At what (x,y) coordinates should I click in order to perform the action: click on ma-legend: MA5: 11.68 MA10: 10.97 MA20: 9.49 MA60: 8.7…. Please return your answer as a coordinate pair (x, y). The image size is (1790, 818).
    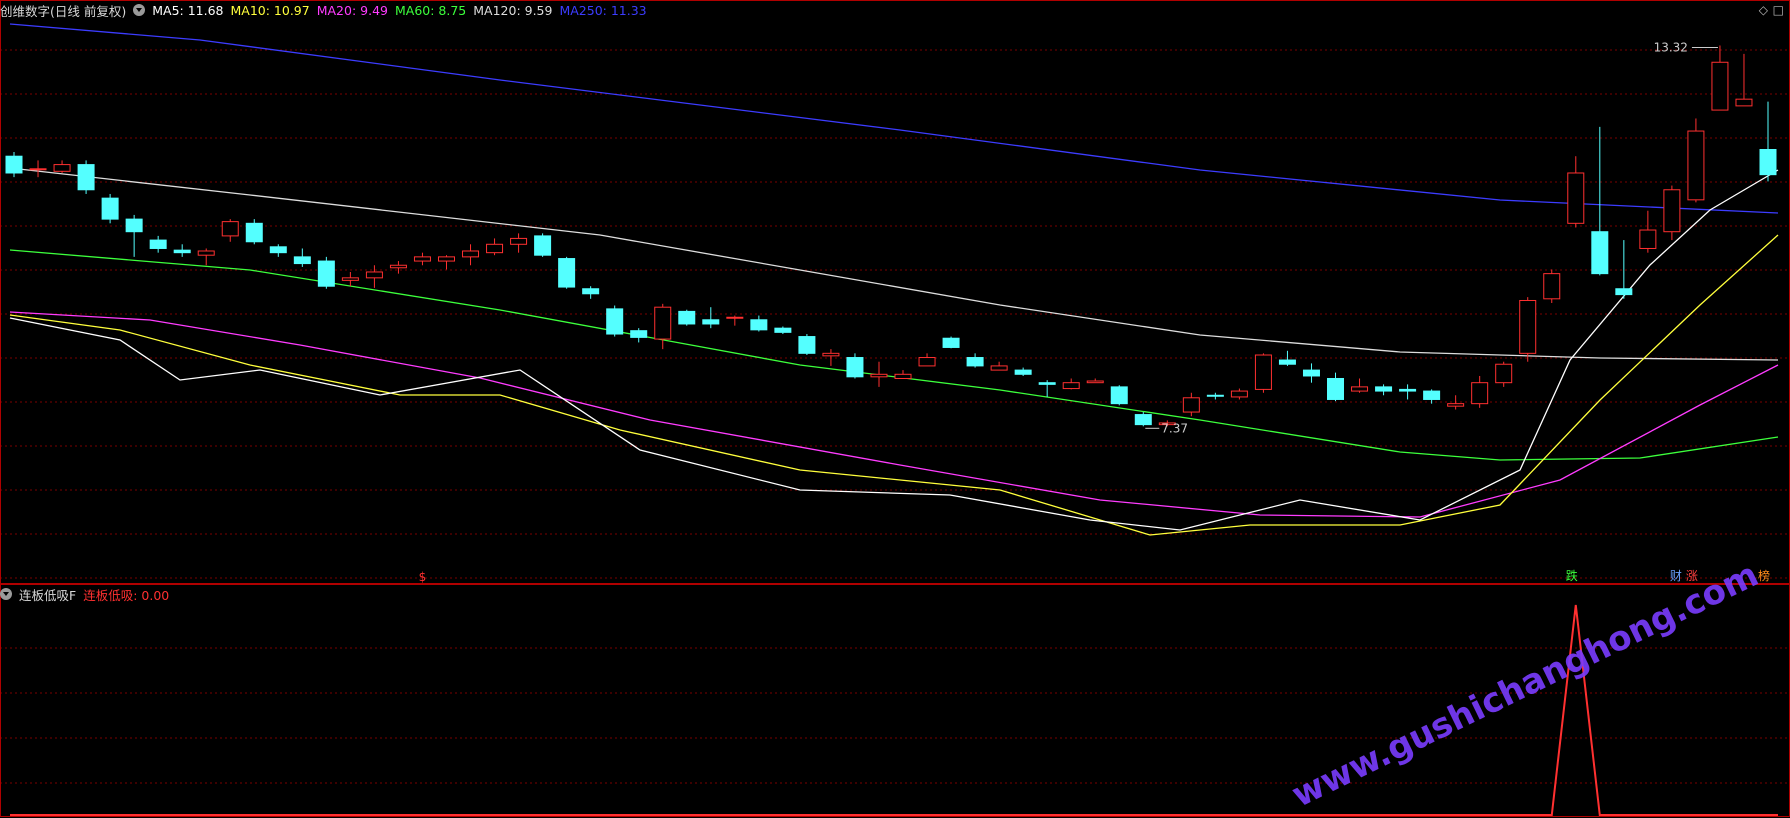
    Looking at the image, I should click on (402, 10).